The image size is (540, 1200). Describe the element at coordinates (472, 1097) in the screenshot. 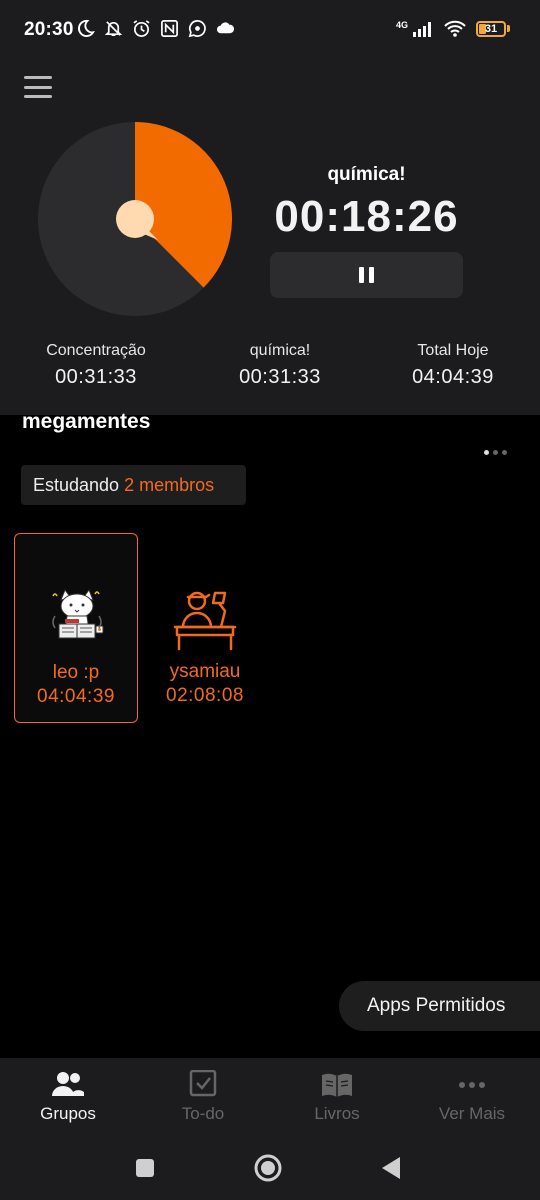

I see `nav-item-ver-mais: Ver Mais` at that location.